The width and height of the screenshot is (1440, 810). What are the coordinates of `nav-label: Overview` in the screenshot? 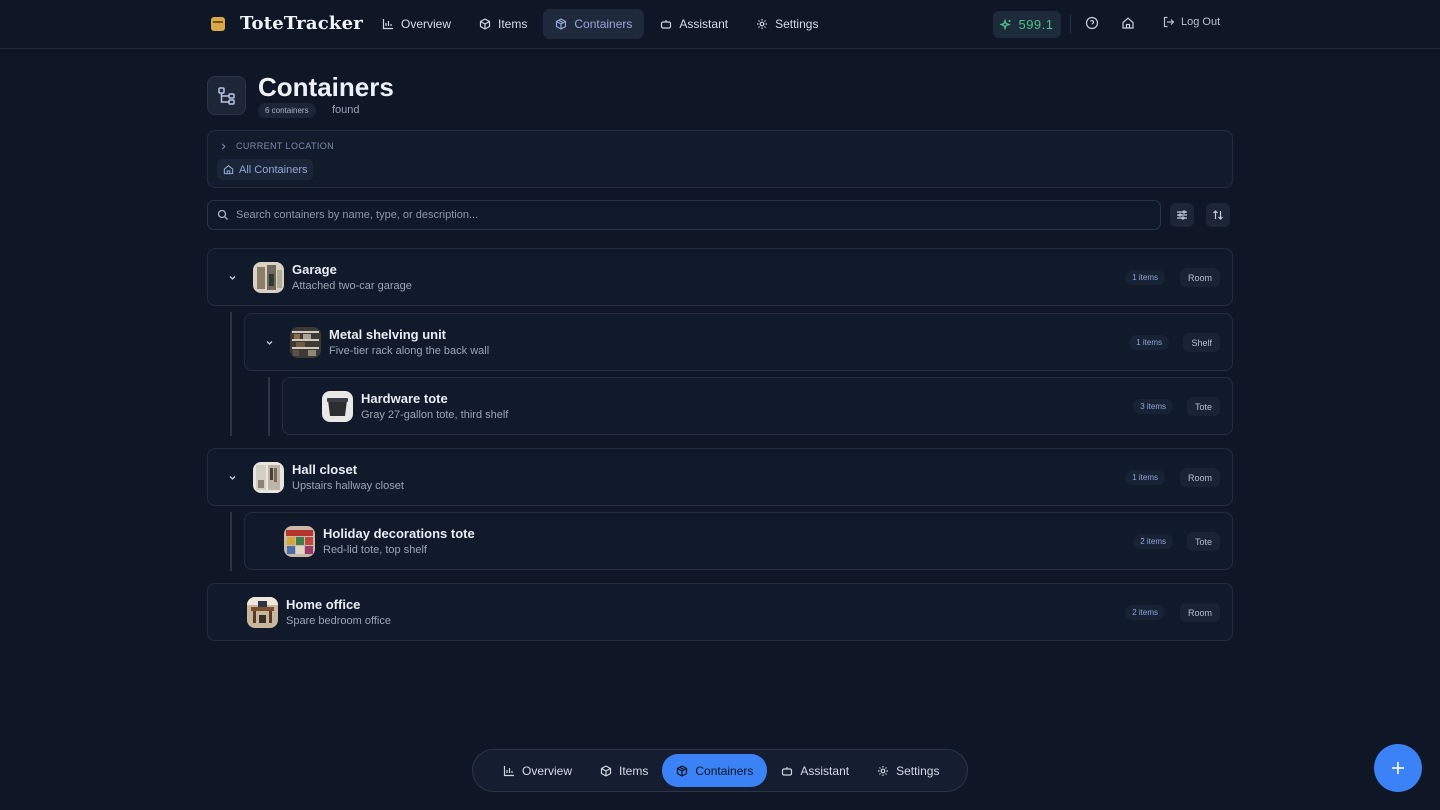 It's located at (426, 24).